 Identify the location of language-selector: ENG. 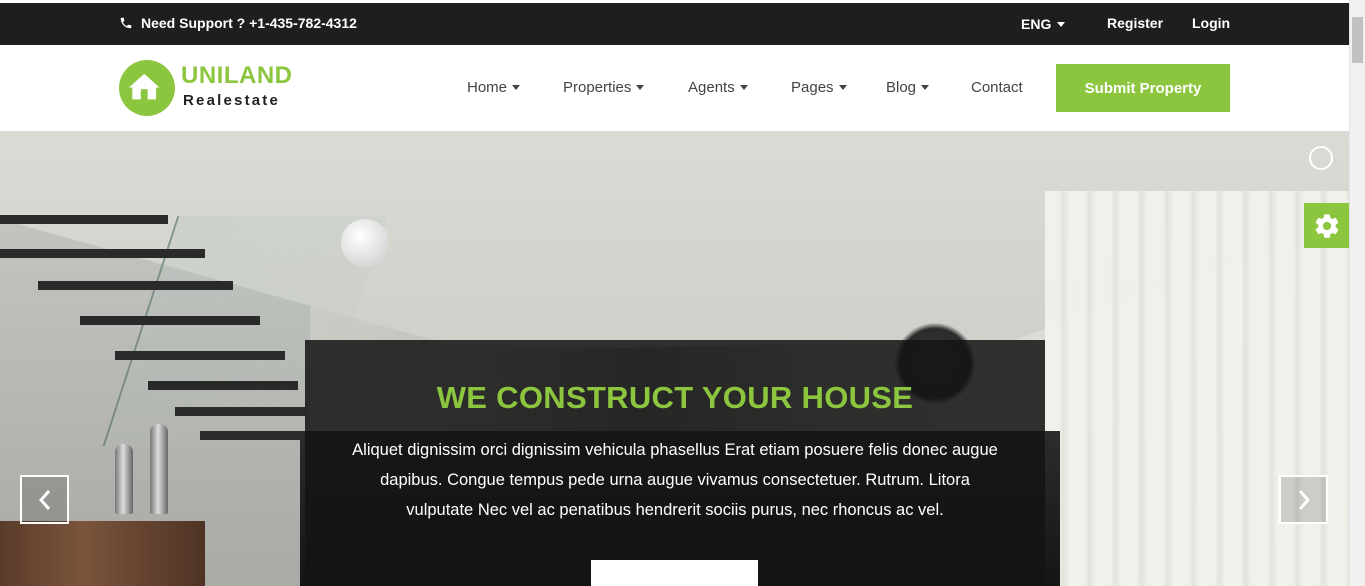
(1043, 24).